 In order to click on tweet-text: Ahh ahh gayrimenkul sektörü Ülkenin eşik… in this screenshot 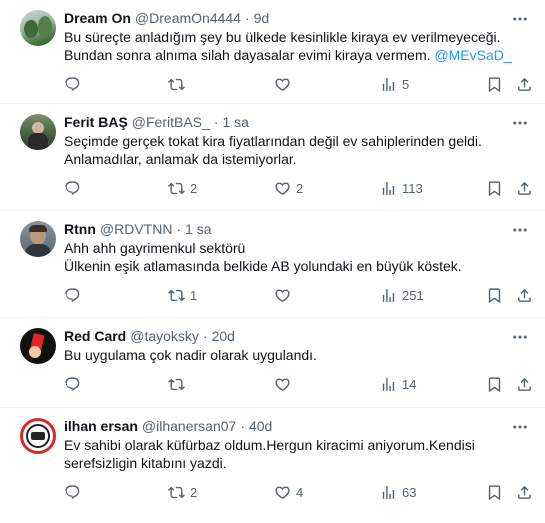, I will do `click(296, 257)`.